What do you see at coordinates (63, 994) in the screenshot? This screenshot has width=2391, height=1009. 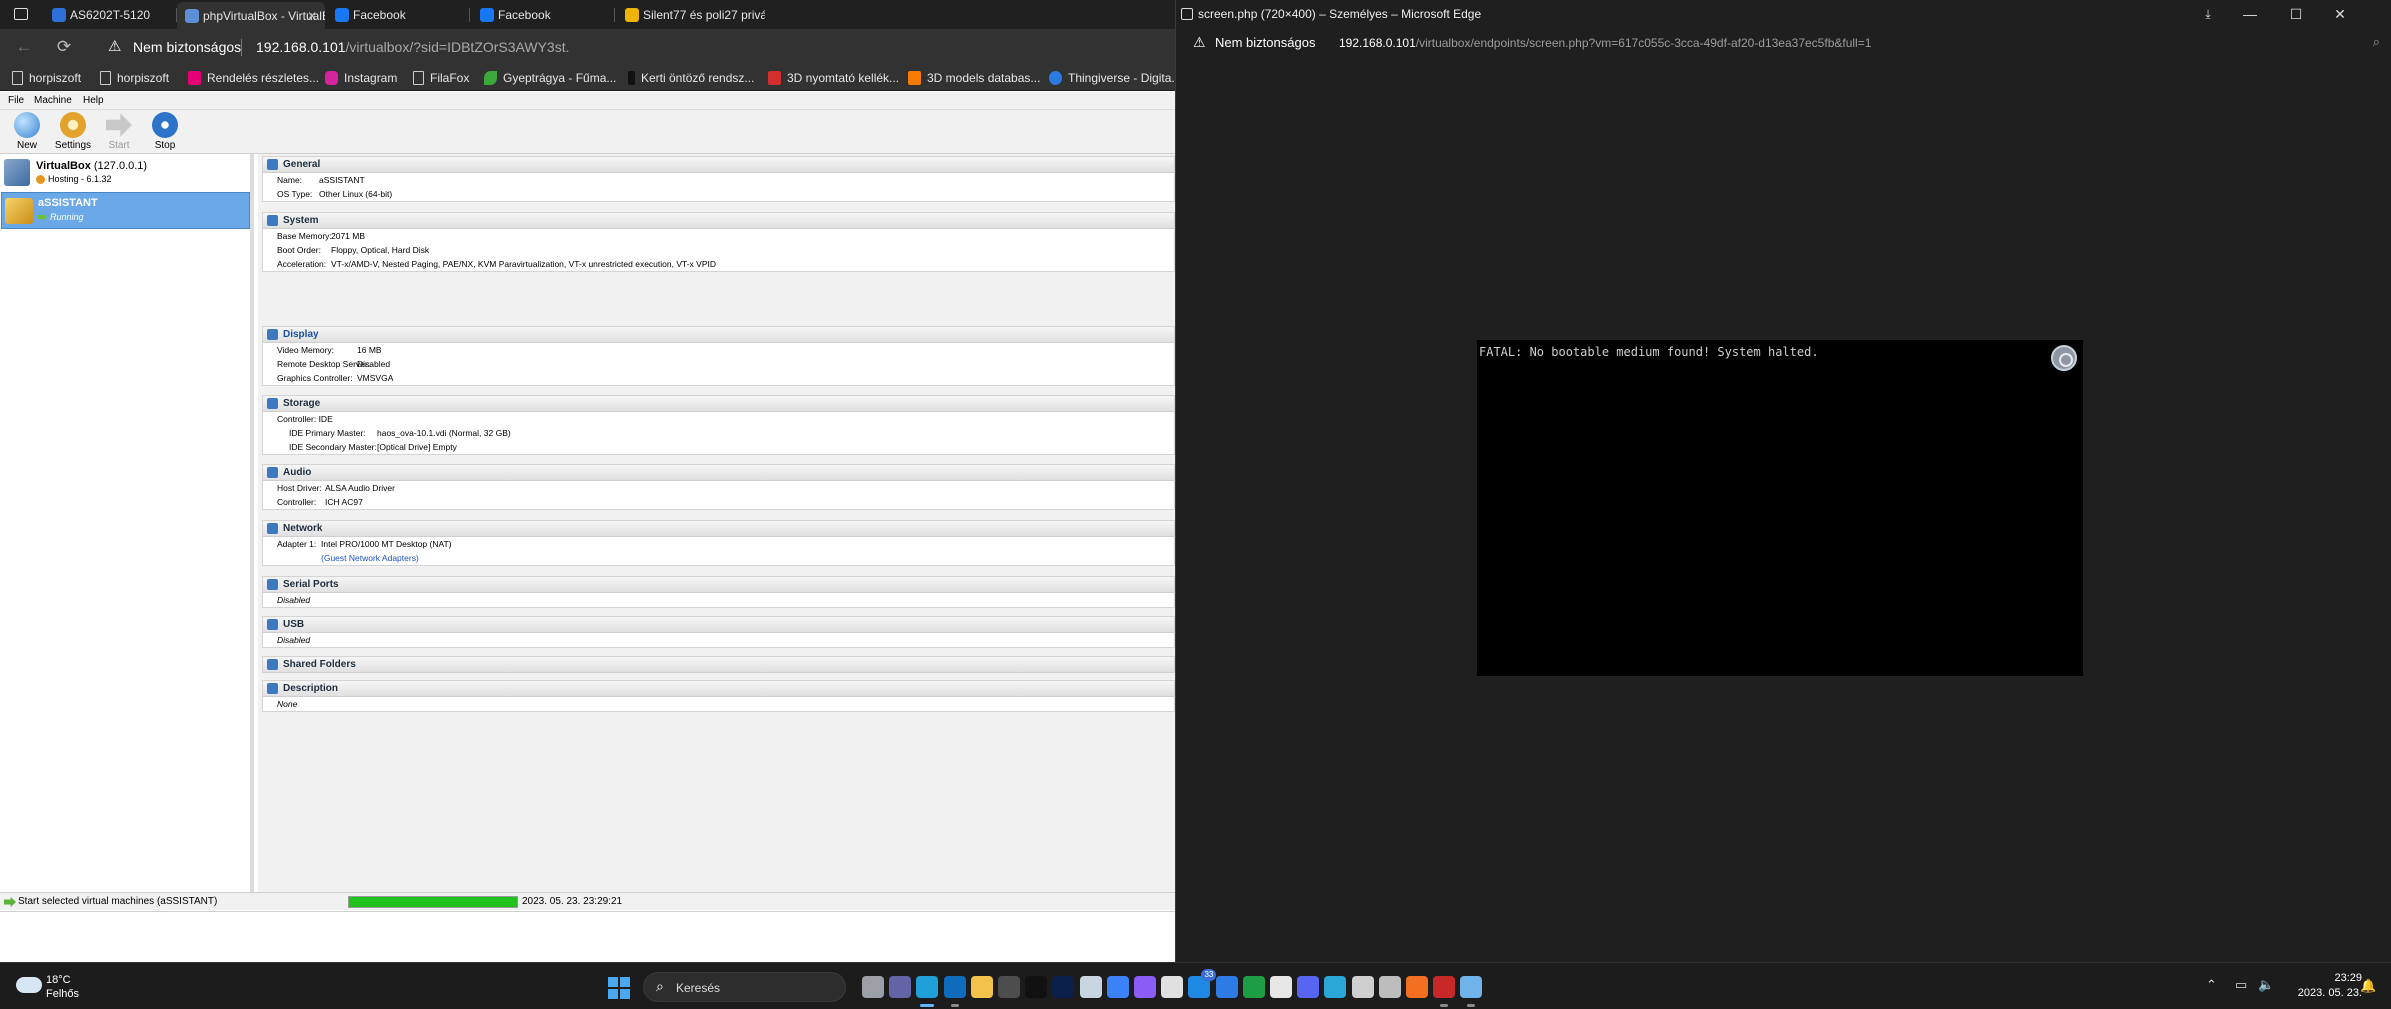 I see `weather-desc: Felhős` at bounding box center [63, 994].